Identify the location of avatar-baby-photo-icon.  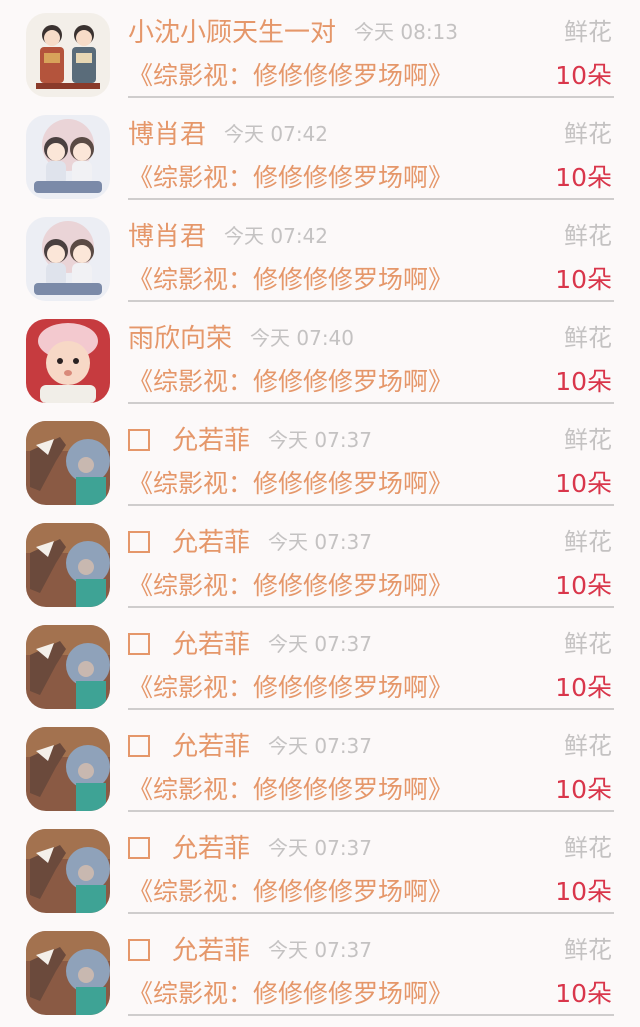
(68, 361).